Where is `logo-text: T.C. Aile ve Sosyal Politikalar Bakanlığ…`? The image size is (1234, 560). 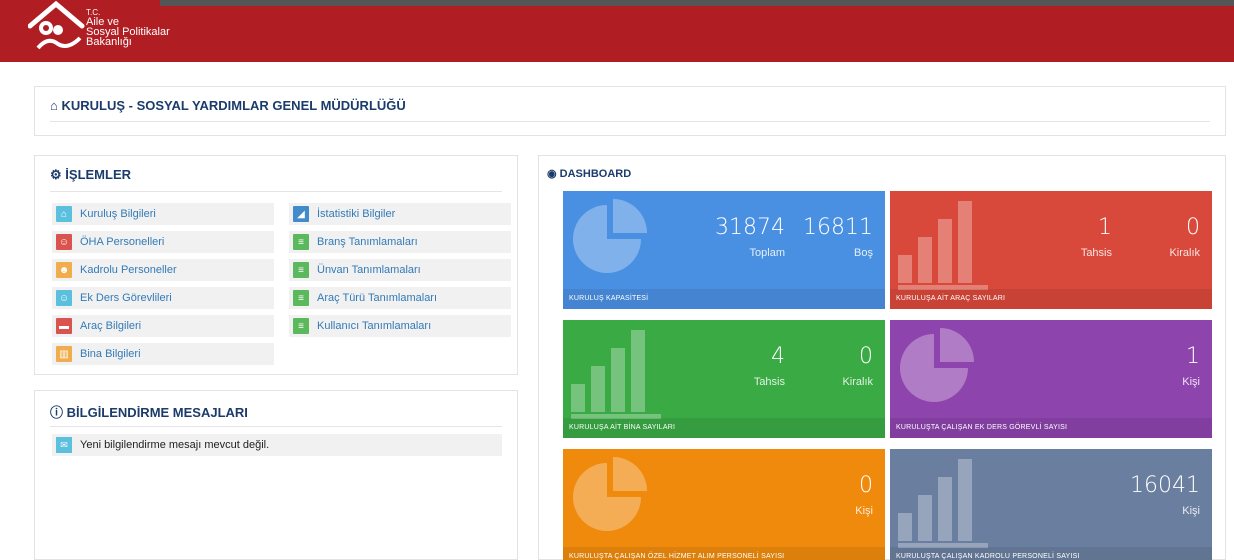
logo-text: T.C. Aile ve Sosyal Politikalar Bakanlığ… is located at coordinates (128, 28).